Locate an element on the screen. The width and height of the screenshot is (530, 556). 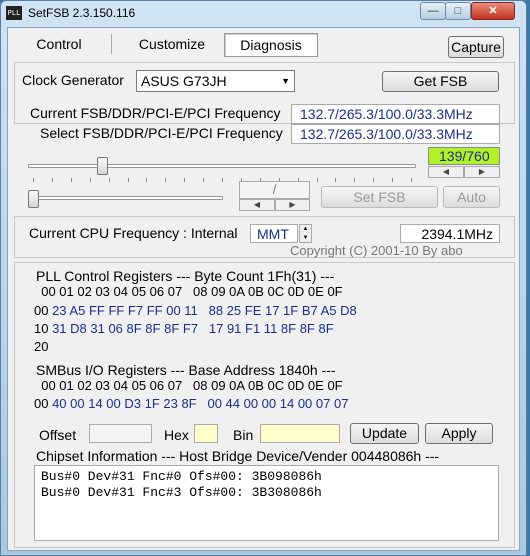
tab-customize: Customize is located at coordinates (172, 45).